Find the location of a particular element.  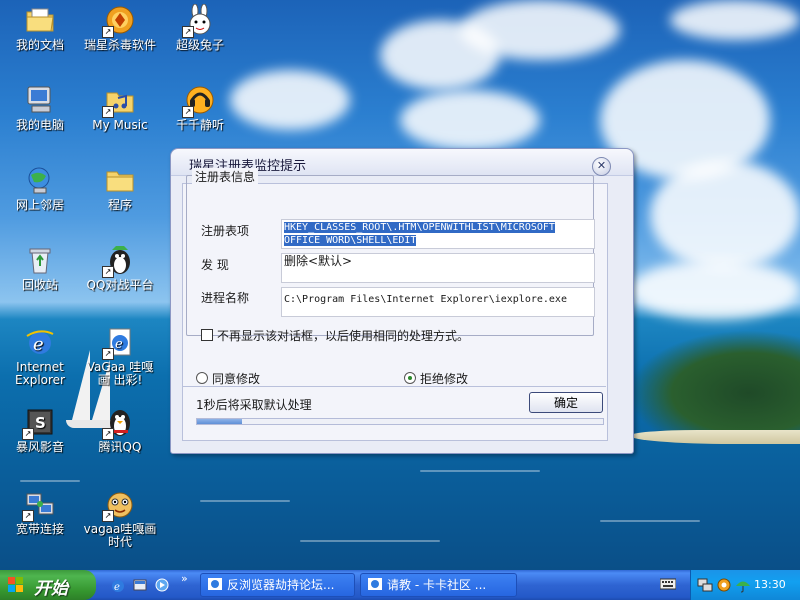

ok-button: 确定 is located at coordinates (566, 402).